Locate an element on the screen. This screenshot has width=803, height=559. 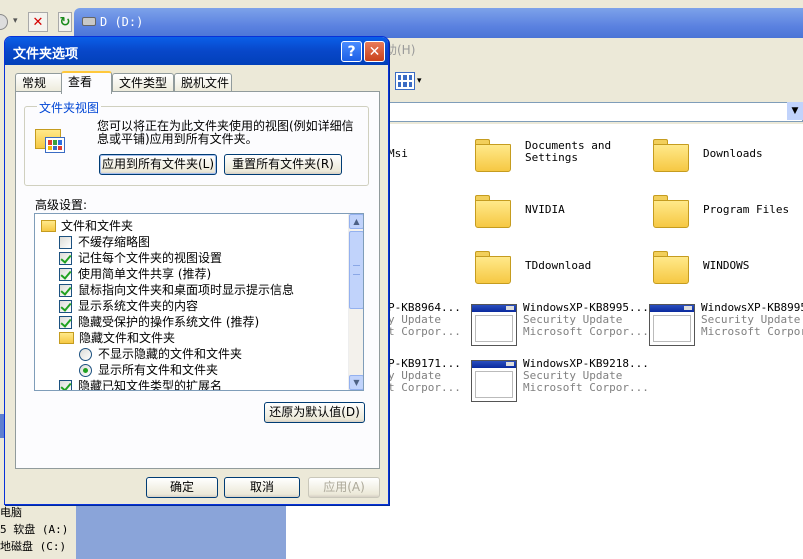
views-button: ▾ is located at coordinates (410, 81).